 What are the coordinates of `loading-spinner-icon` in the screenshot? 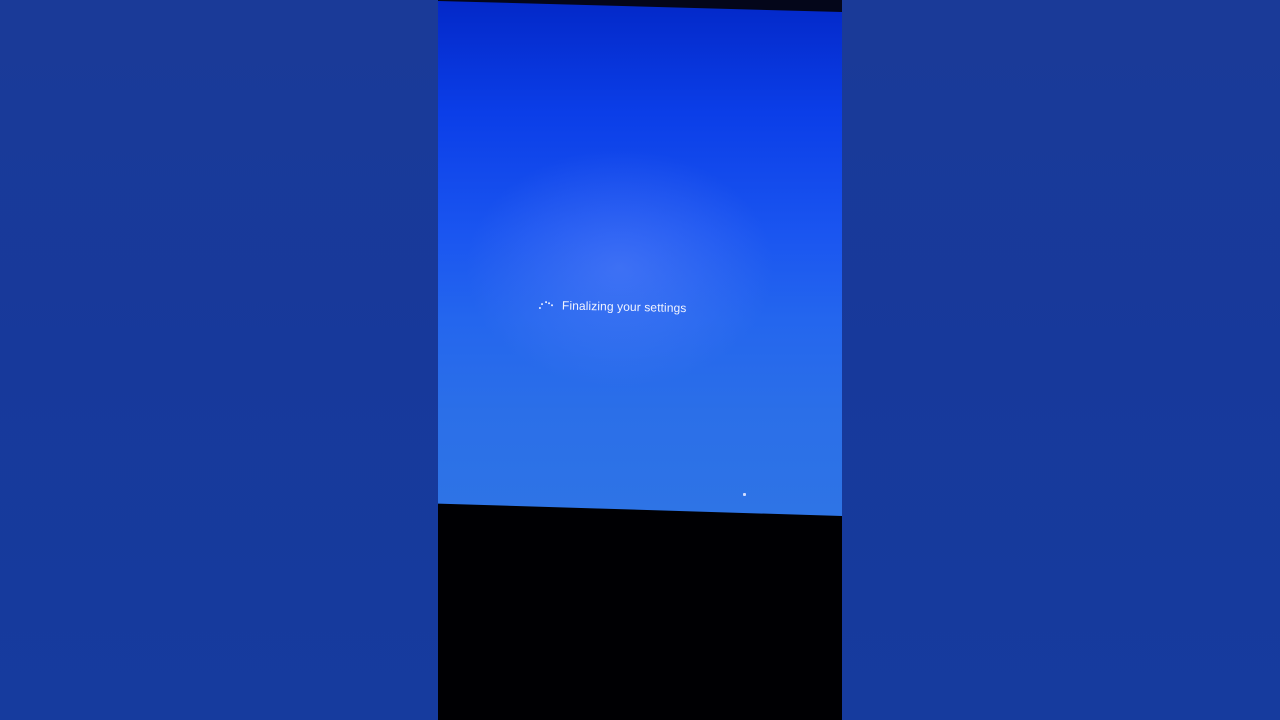 It's located at (547, 305).